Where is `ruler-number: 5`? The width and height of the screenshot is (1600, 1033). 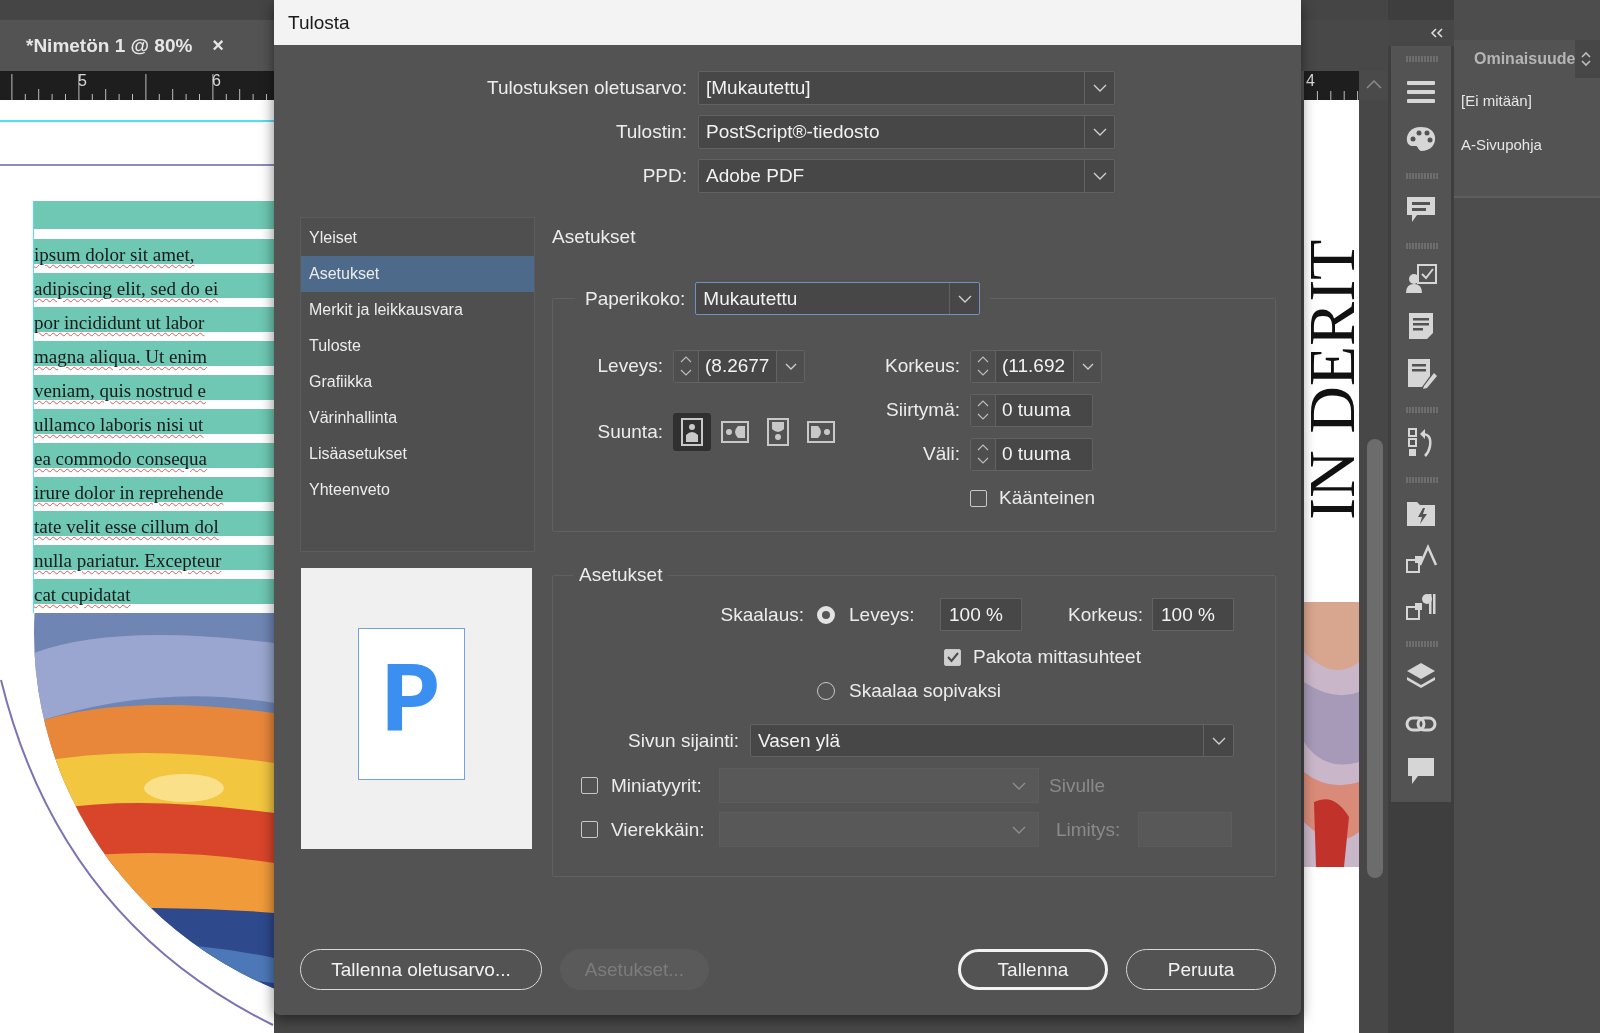 ruler-number: 5 is located at coordinates (82, 81).